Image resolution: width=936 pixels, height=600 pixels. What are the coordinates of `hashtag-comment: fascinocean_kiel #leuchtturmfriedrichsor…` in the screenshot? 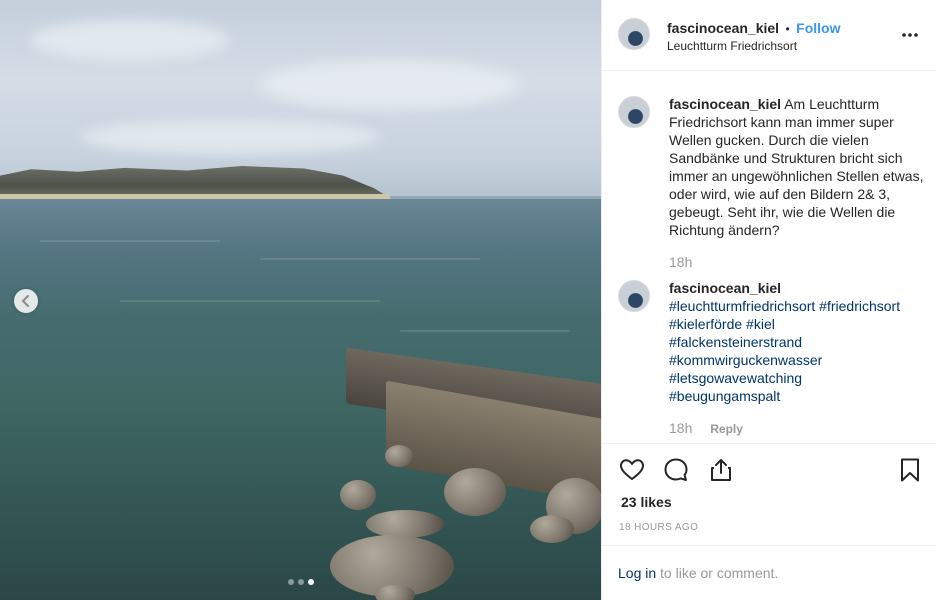 It's located at (796, 342).